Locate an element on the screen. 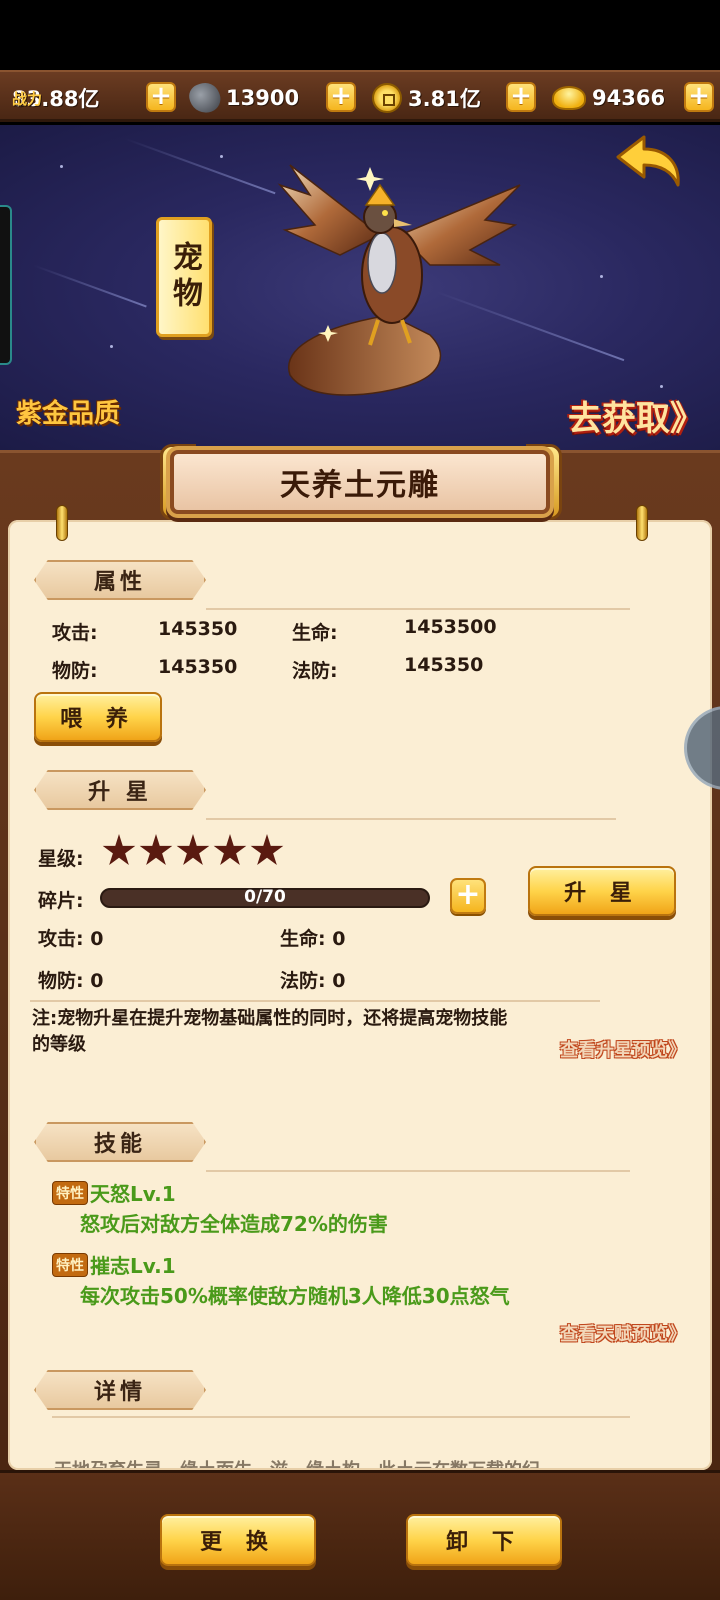  skill-2-desc: 每次攻击50%概率使敌方随机3人降低30点怒气 is located at coordinates (295, 1296).